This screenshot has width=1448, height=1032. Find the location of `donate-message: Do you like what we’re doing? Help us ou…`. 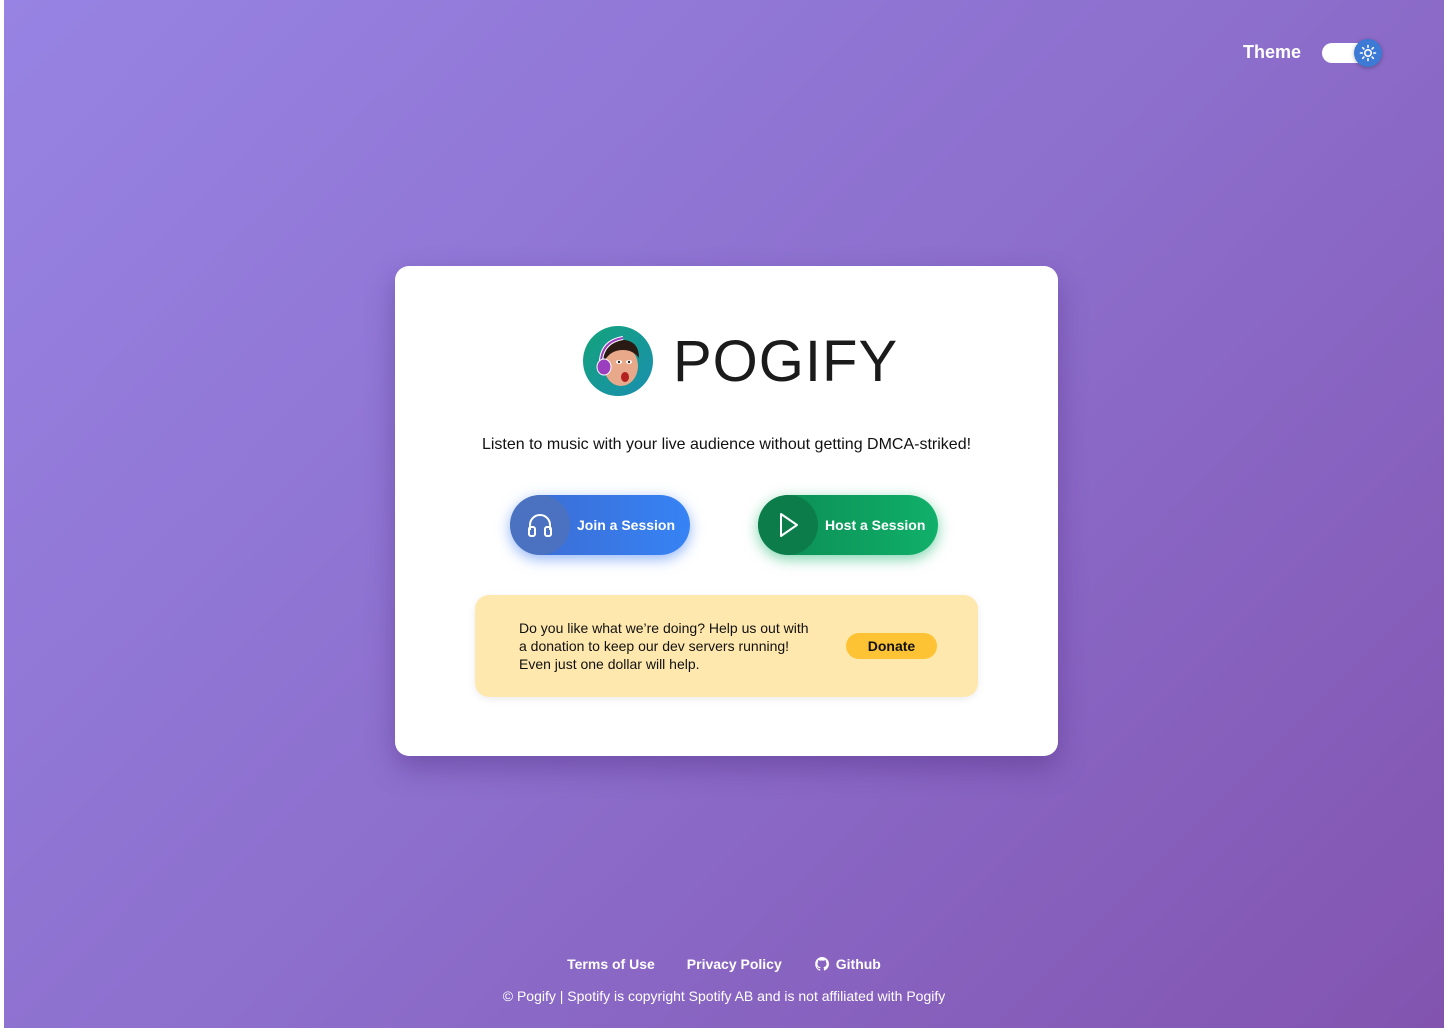

donate-message: Do you like what we’re doing? Help us ou… is located at coordinates (664, 646).